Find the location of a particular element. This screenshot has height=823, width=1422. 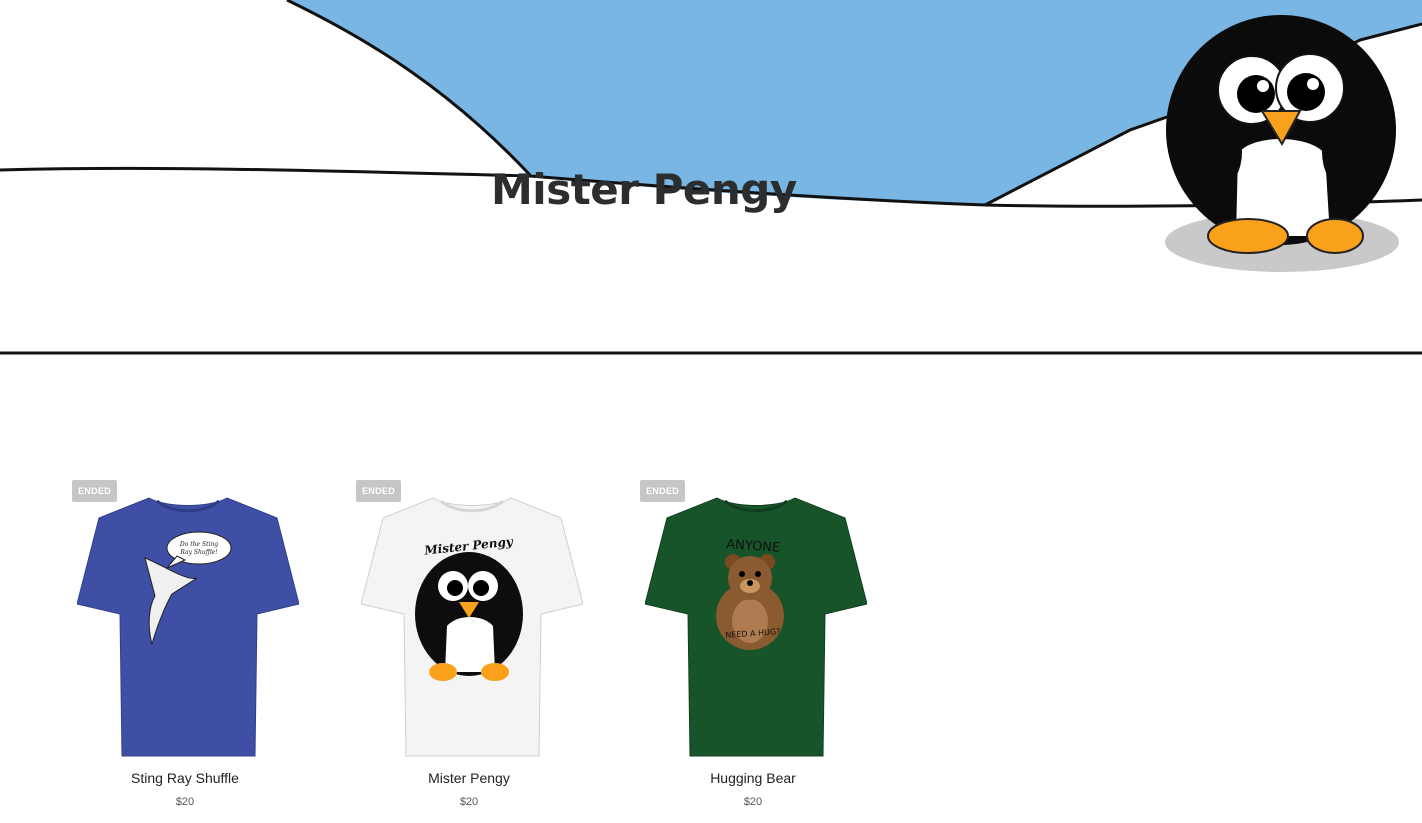

product-name: Hugging Bear is located at coordinates (753, 778).